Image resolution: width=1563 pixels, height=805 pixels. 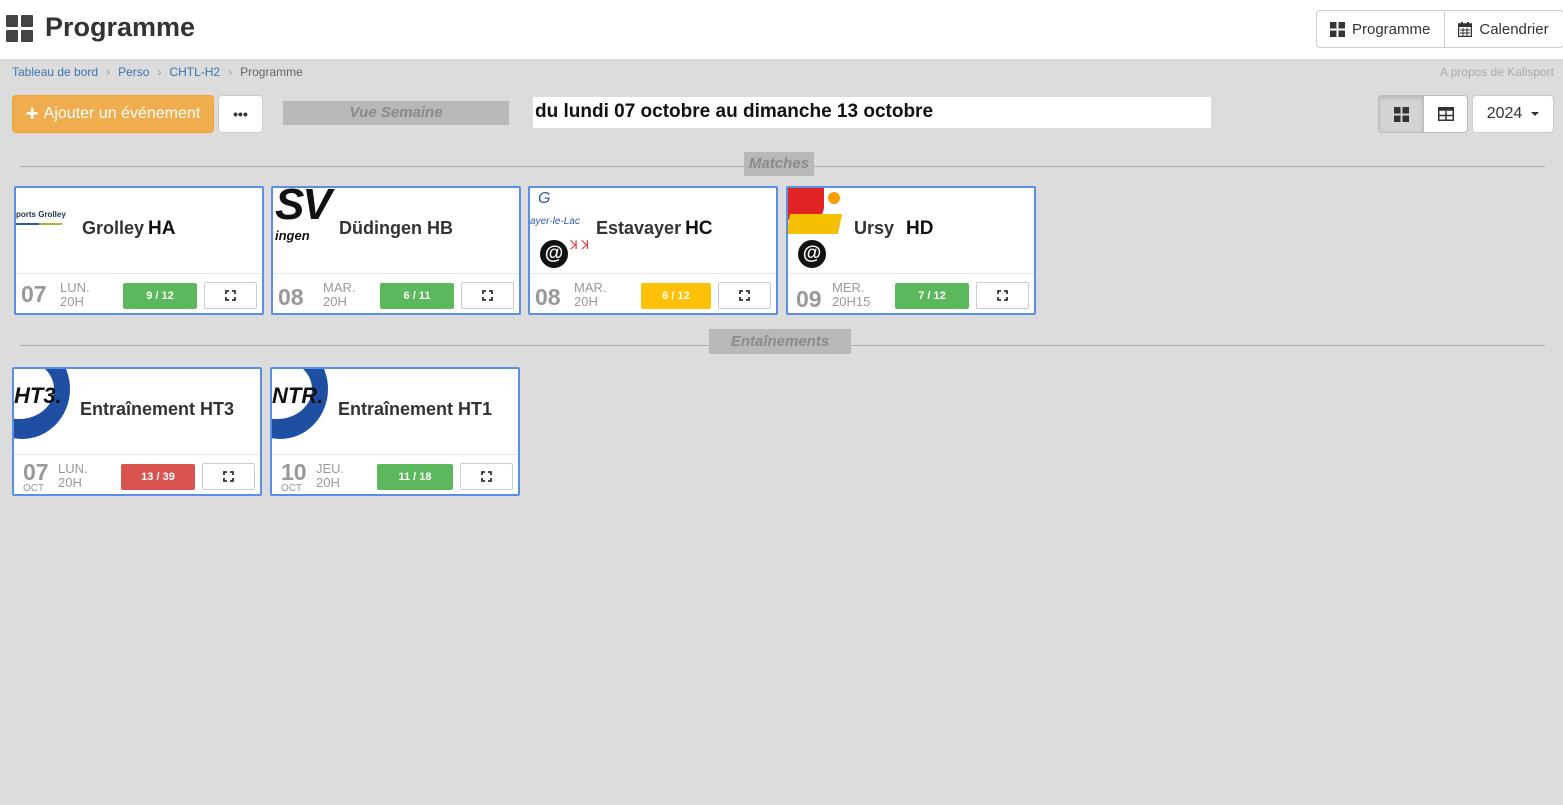 I want to click on match-title: Grolley HA, so click(x=128, y=229).